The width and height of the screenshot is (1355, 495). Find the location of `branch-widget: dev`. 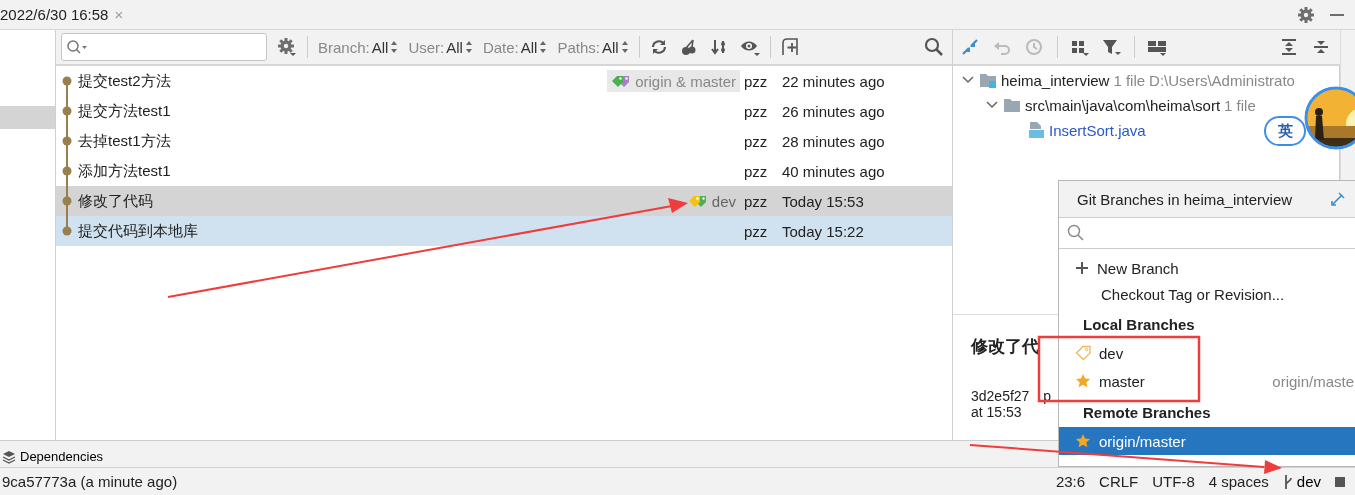

branch-widget: dev is located at coordinates (1301, 481).